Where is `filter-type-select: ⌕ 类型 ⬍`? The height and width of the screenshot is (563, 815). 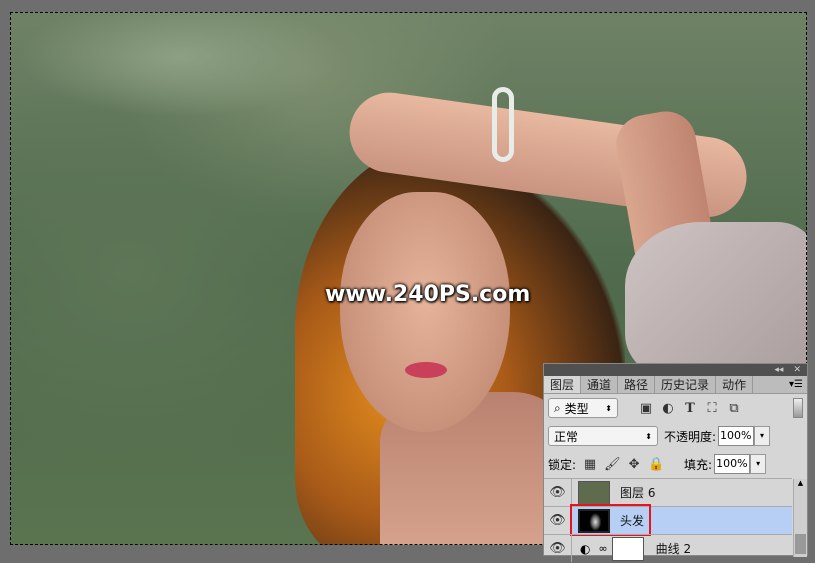 filter-type-select: ⌕ 类型 ⬍ is located at coordinates (583, 408).